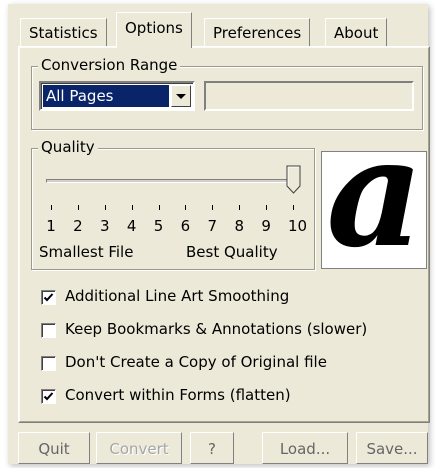 The height and width of the screenshot is (468, 435). What do you see at coordinates (109, 65) in the screenshot?
I see `conversion-range-legend: Conversion Range` at bounding box center [109, 65].